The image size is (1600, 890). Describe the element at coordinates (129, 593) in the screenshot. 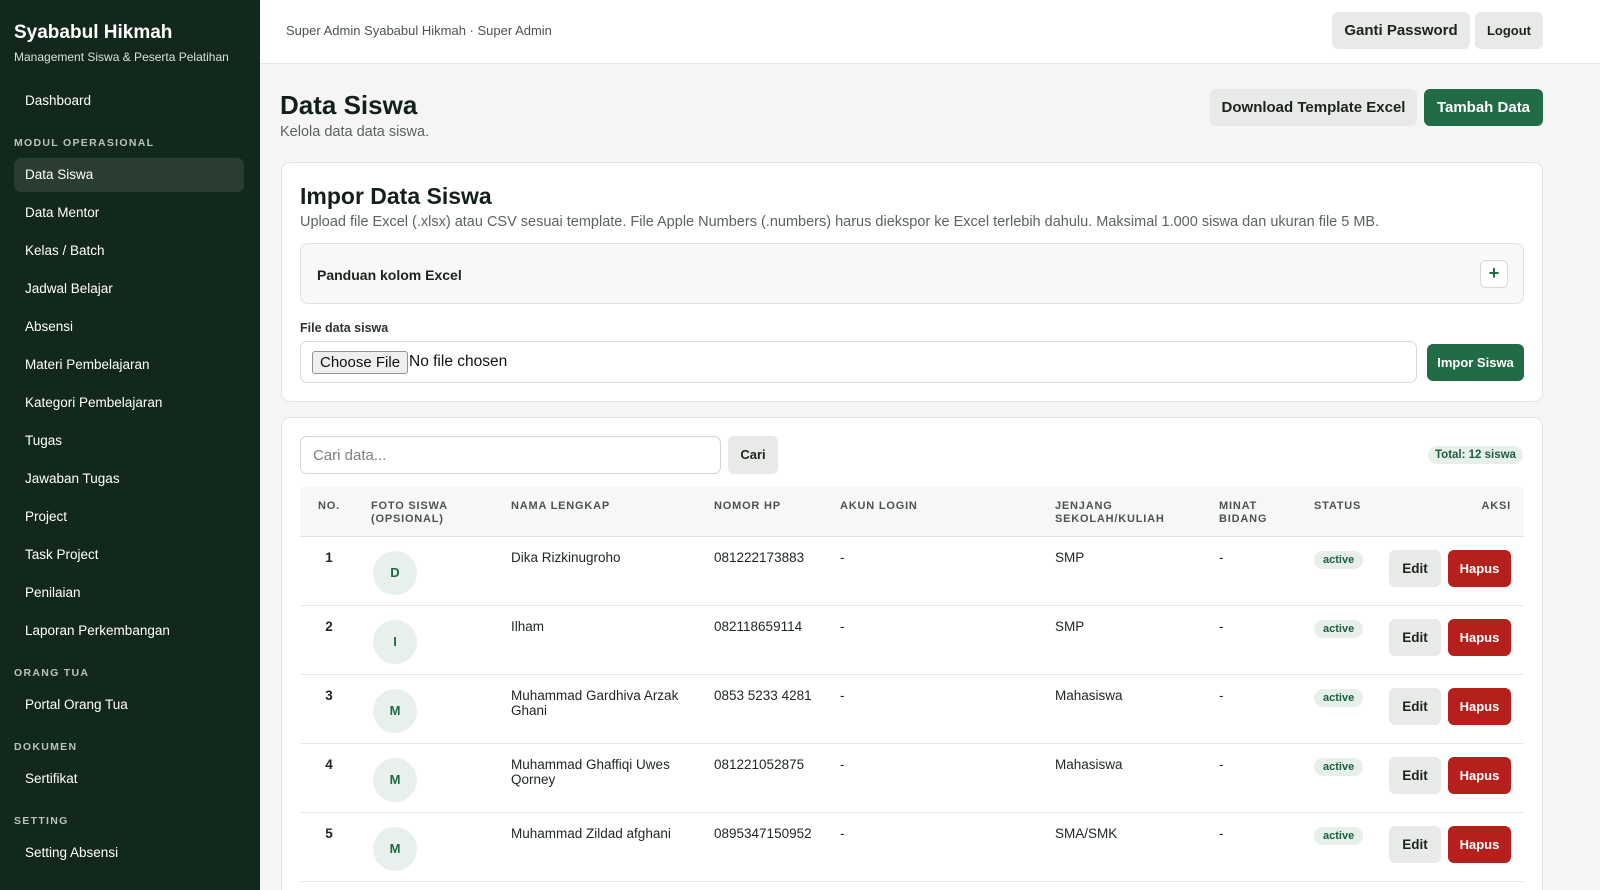

I see `sidebar-item-penilaian: Penilaian` at that location.